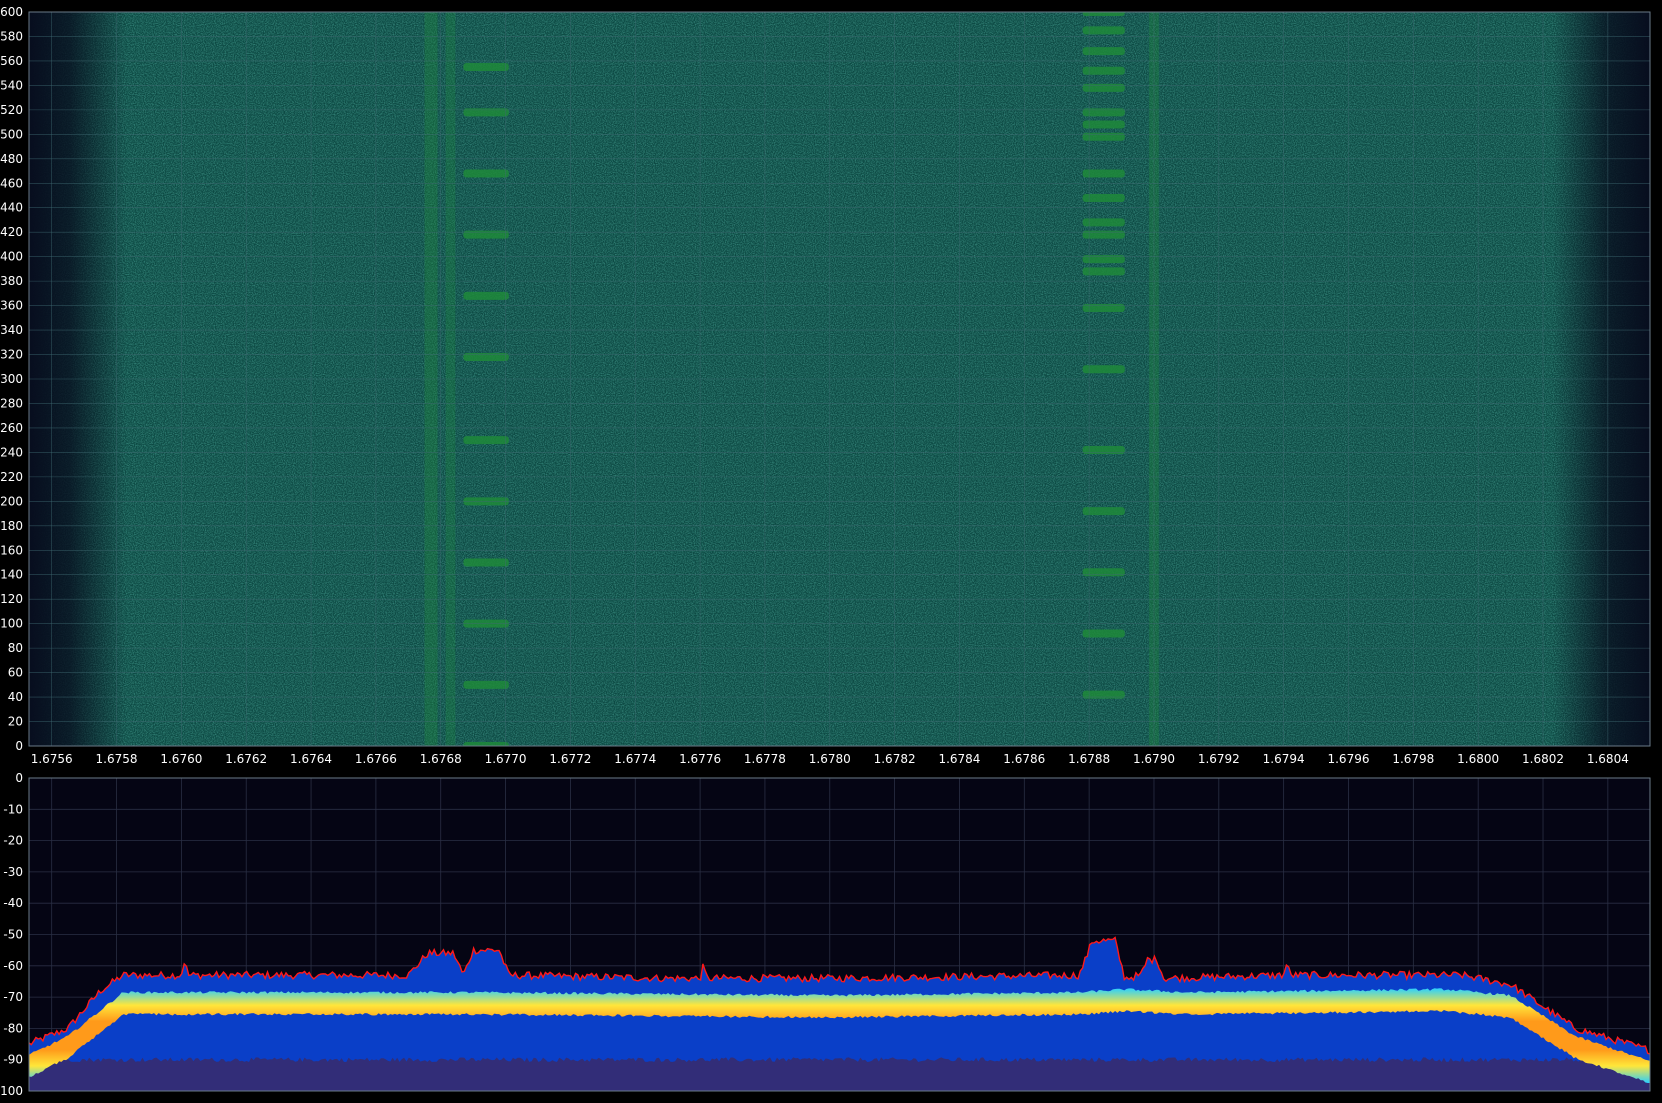 The image size is (1662, 1103). What do you see at coordinates (11, 134) in the screenshot?
I see `waterfall-y-tick-label: 500` at bounding box center [11, 134].